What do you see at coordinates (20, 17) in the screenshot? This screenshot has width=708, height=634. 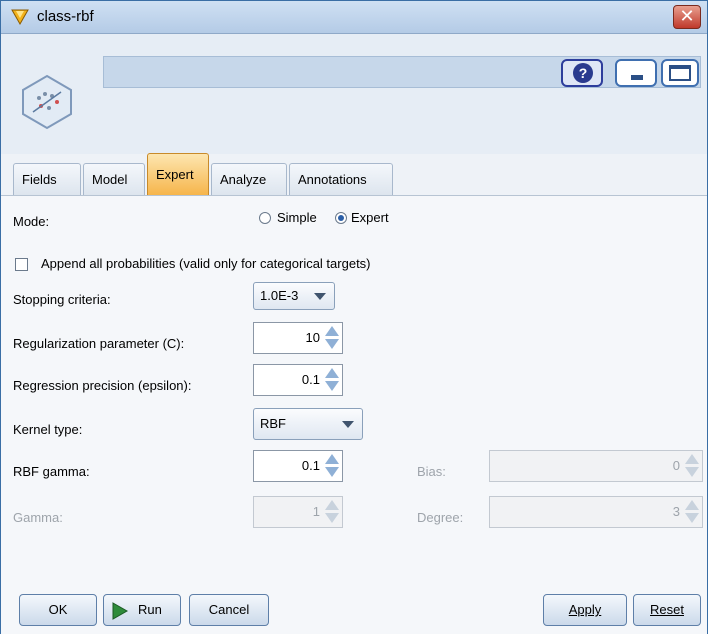 I see `model-nugget-icon` at bounding box center [20, 17].